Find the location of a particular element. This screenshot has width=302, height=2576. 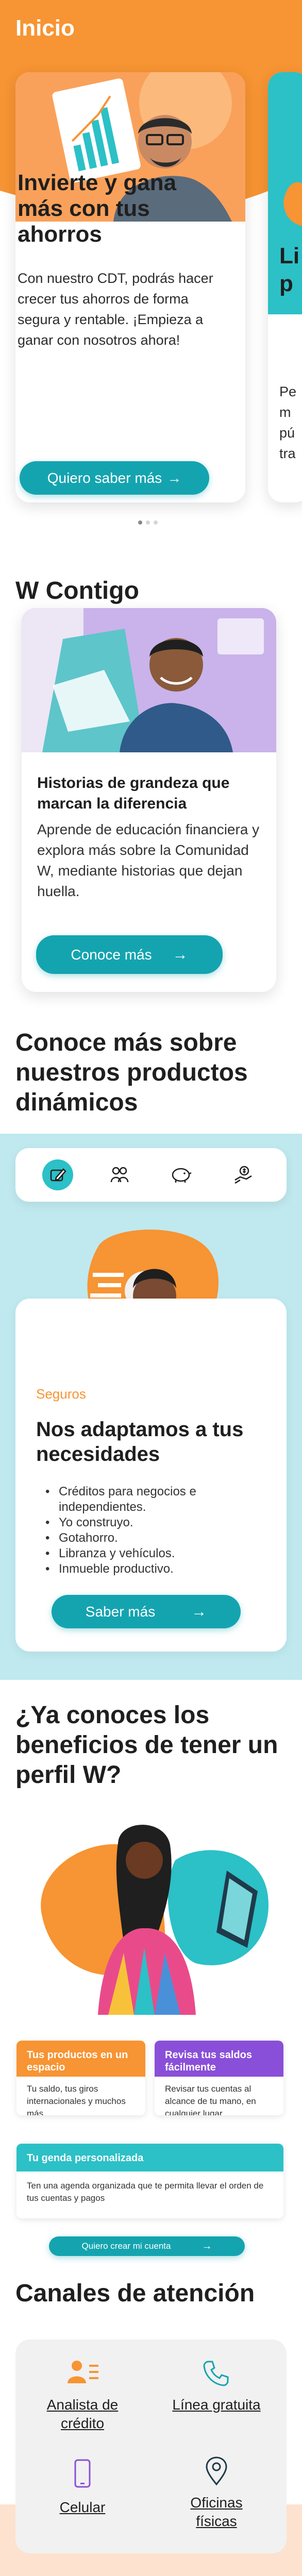

product-category: Seguros is located at coordinates (61, 1394).